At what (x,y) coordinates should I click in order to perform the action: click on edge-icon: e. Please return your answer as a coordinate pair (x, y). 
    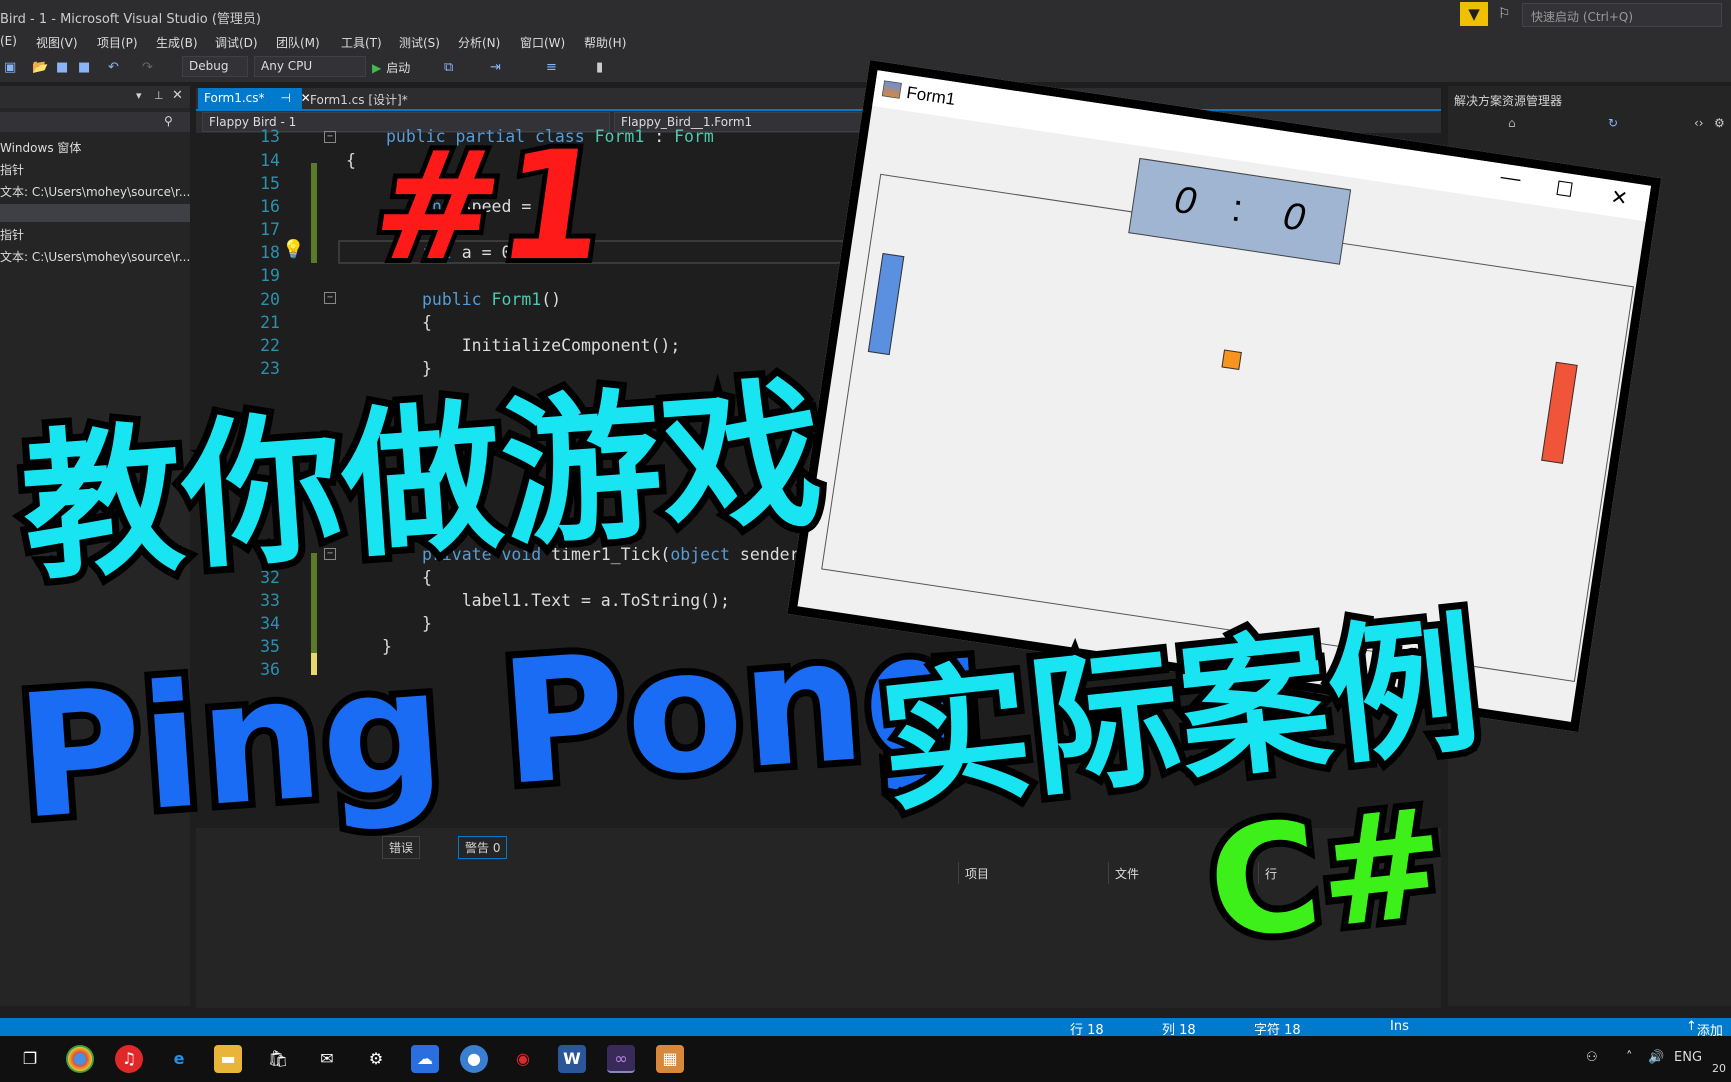
    Looking at the image, I should click on (179, 1059).